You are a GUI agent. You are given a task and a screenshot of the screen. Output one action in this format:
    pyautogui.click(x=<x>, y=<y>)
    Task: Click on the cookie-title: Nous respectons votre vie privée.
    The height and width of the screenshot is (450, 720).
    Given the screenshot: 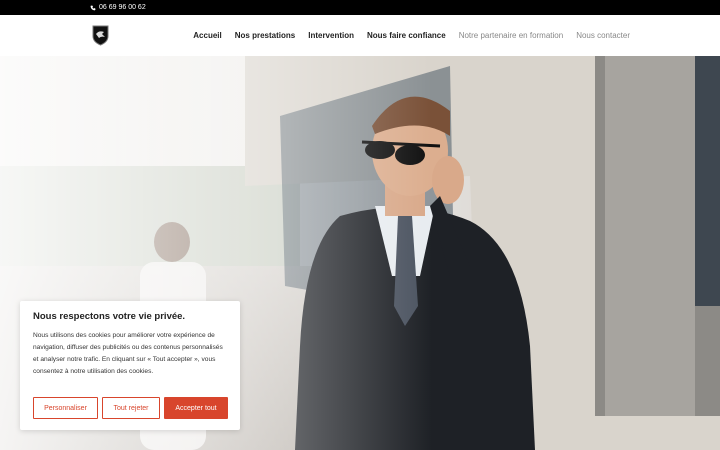 What is the action you would take?
    pyautogui.click(x=109, y=316)
    